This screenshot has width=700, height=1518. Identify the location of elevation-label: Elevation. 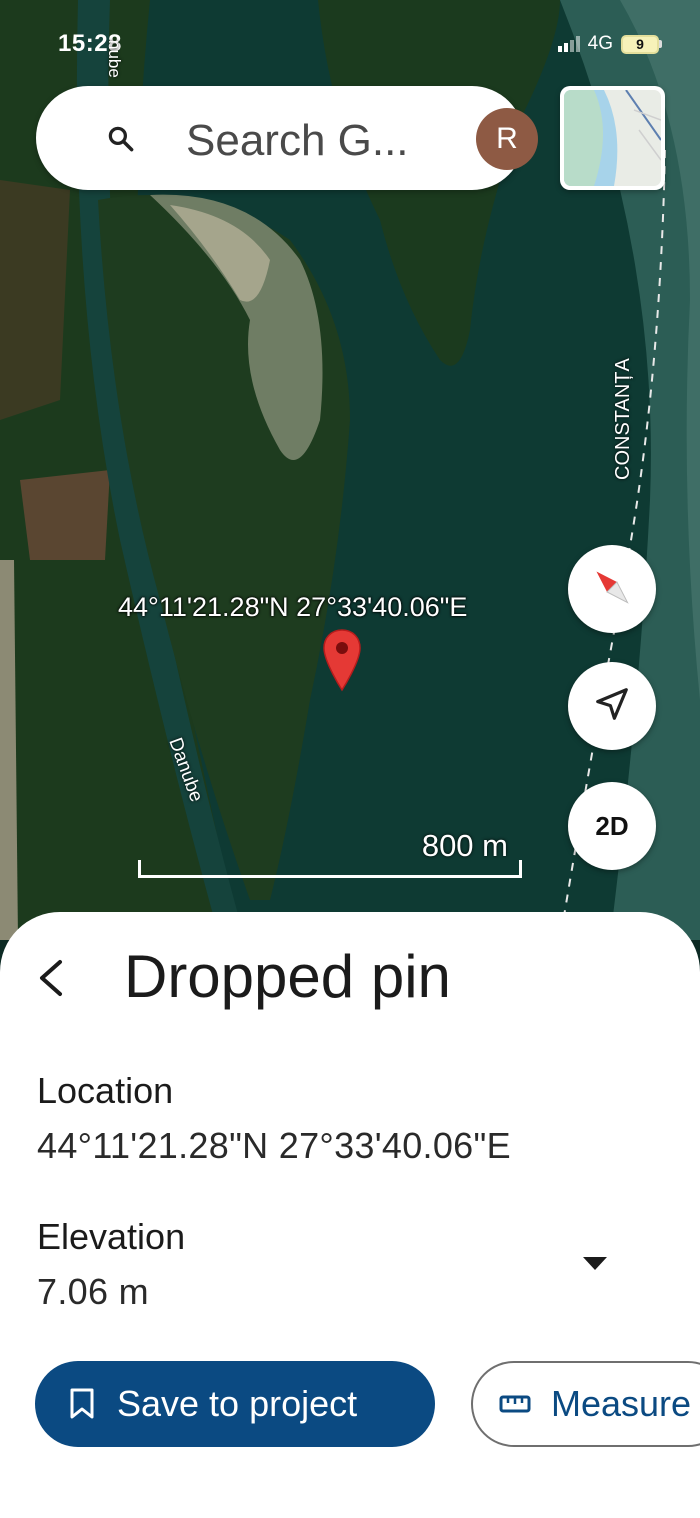
(111, 1236).